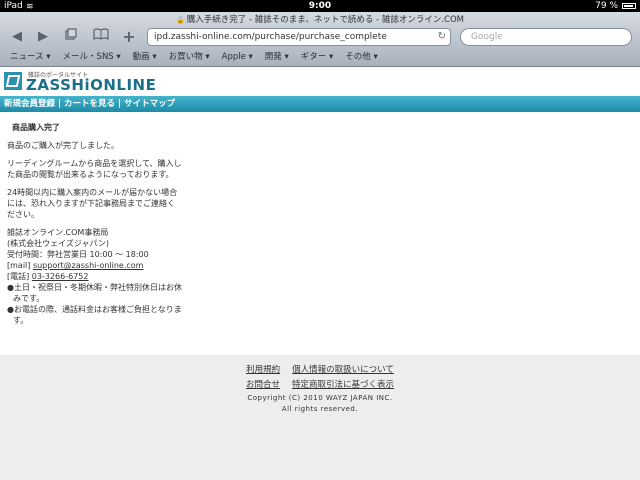 Image resolution: width=640 pixels, height=480 pixels. I want to click on battery-icon, so click(629, 6).